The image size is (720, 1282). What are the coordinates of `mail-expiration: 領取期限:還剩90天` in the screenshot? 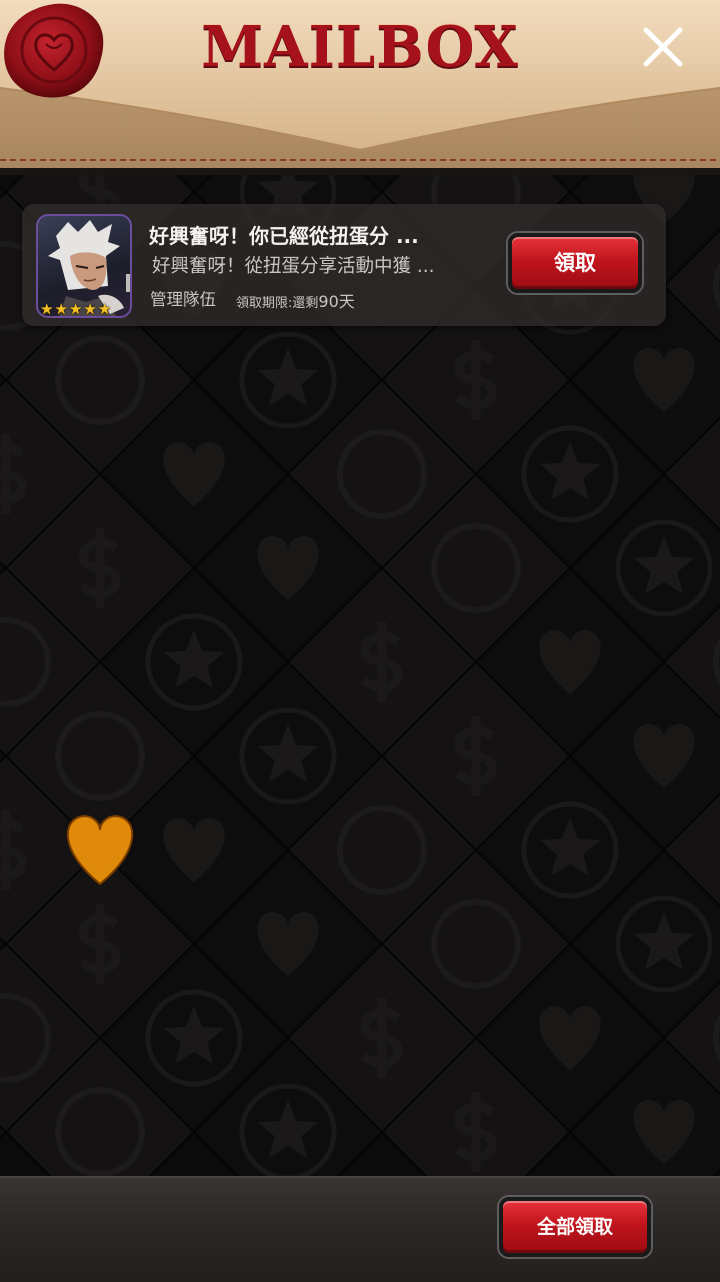 It's located at (295, 300).